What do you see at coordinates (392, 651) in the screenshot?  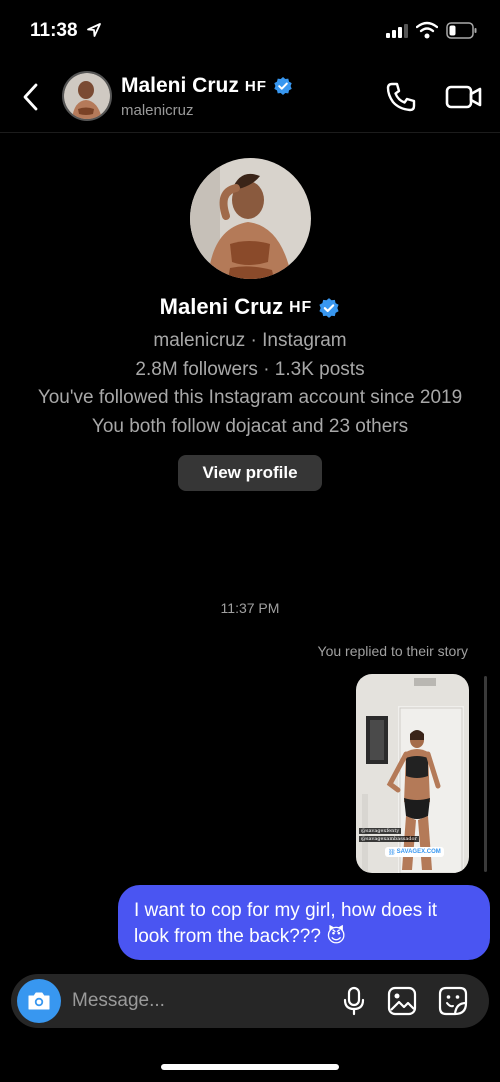 I see `story-reply-note: You replied to their story` at bounding box center [392, 651].